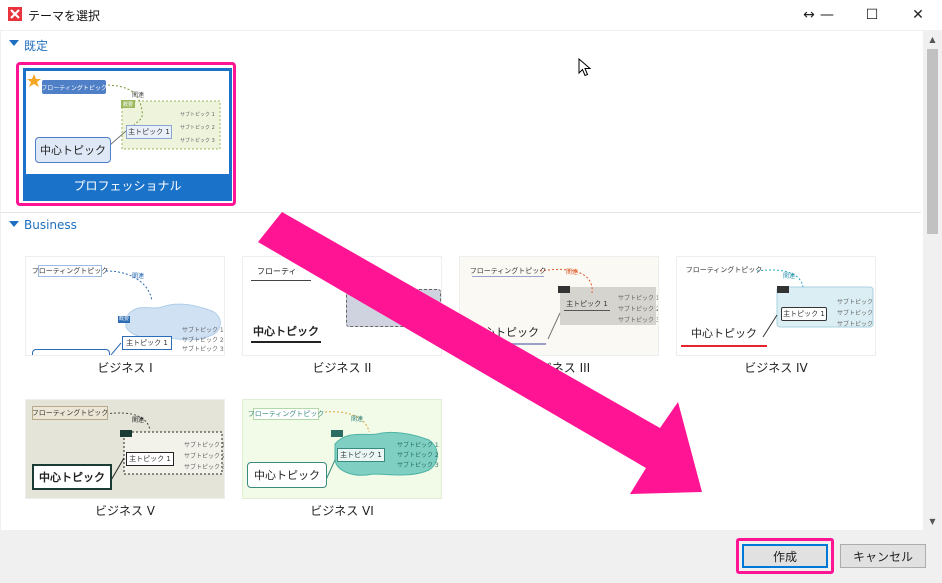  I want to click on vertical-scrollbar: ▲ ▼, so click(932, 280).